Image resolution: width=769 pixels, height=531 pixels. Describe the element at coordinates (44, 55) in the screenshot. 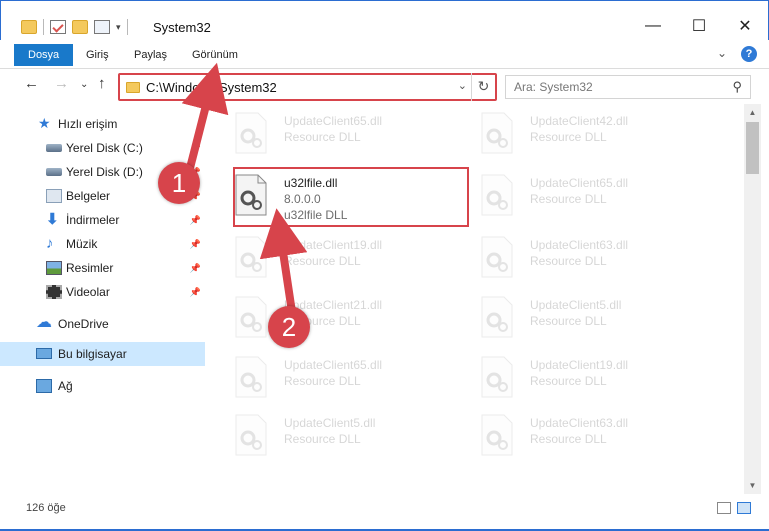

I see `tab-file: Dosya` at that location.